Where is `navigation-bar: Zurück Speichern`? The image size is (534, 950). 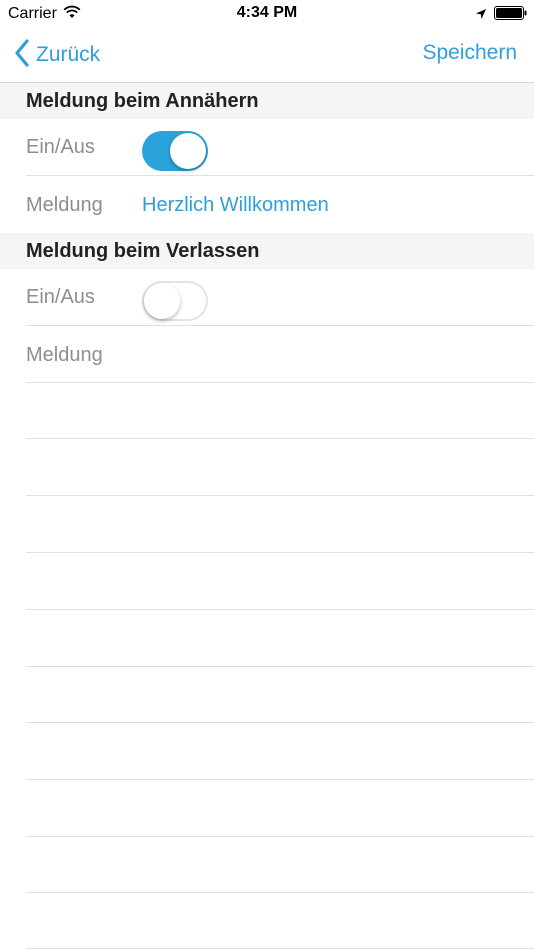
navigation-bar: Zurück Speichern is located at coordinates (267, 55).